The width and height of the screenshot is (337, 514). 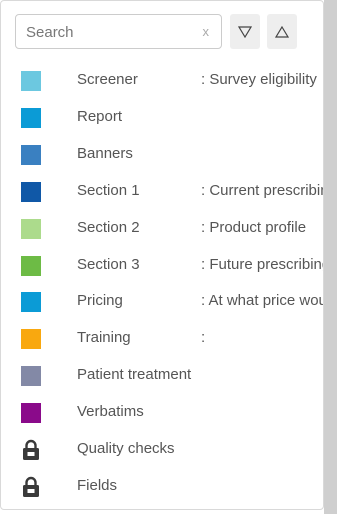 What do you see at coordinates (162, 300) in the screenshot?
I see `list-item: Pricing : At what price would` at bounding box center [162, 300].